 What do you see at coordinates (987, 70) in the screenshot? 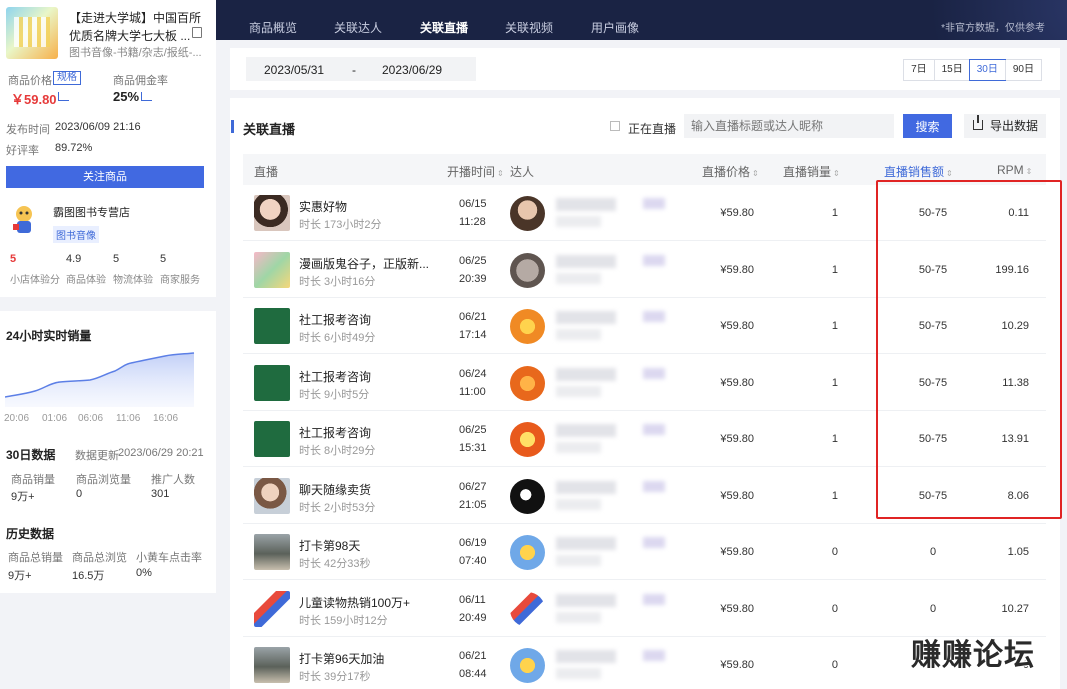
I see `period-30d: 30日` at bounding box center [987, 70].